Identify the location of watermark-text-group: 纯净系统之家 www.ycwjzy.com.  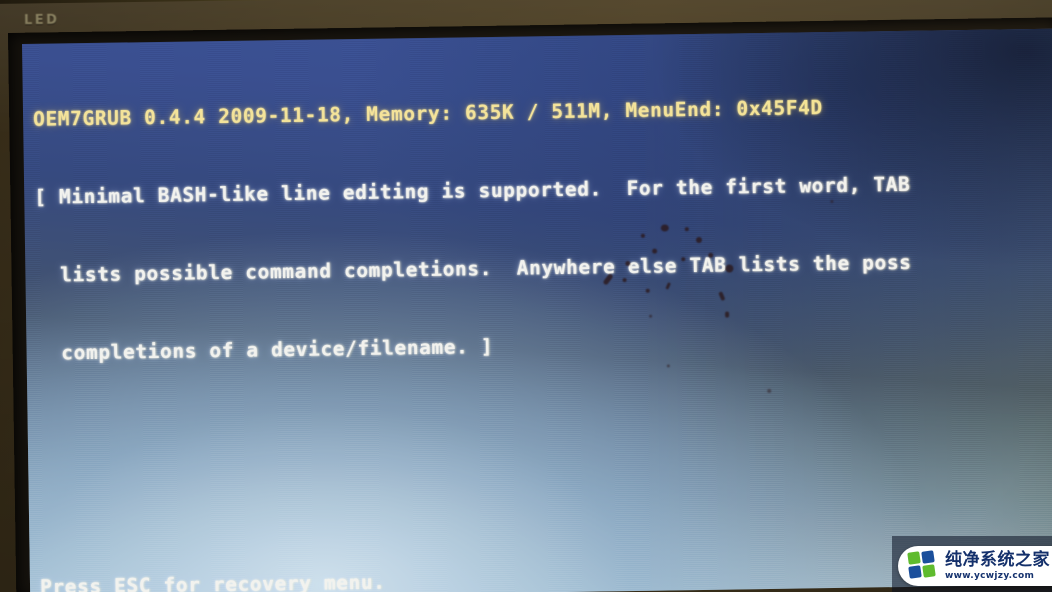
(997, 565).